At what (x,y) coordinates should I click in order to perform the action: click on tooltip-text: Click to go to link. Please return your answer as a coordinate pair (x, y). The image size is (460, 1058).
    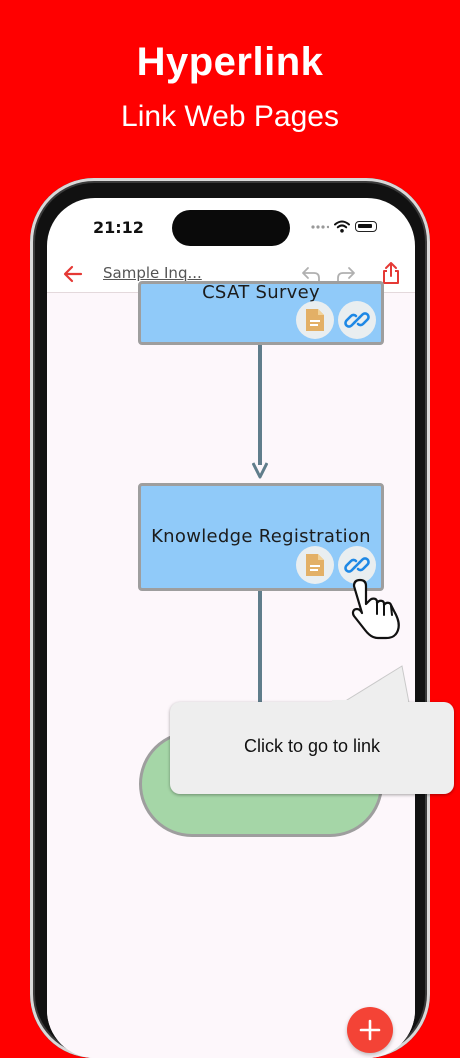
    Looking at the image, I should click on (312, 746).